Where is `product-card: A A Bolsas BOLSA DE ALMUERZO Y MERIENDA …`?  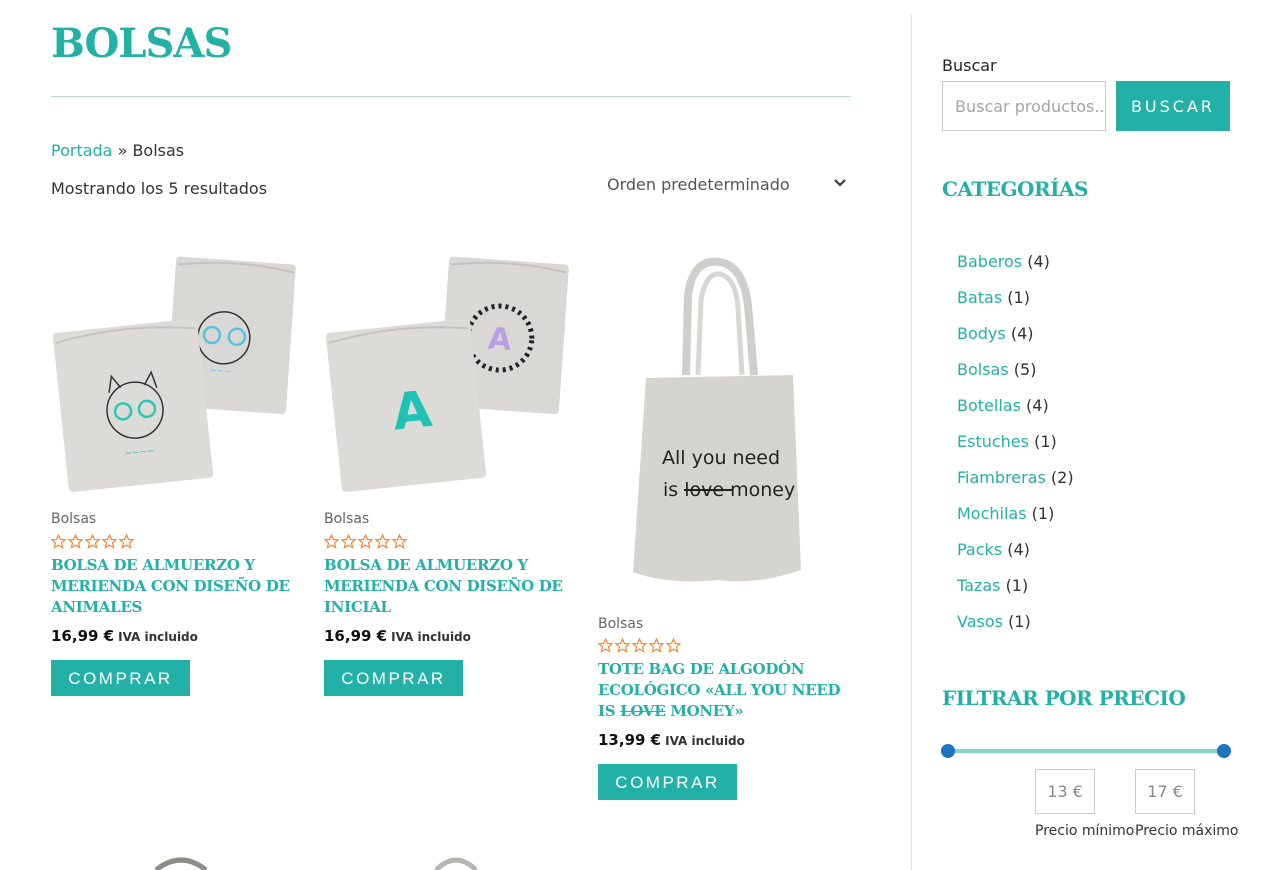
product-card: A A Bolsas BOLSA DE ALMUERZO Y MERIENDA … is located at coordinates (446, 480).